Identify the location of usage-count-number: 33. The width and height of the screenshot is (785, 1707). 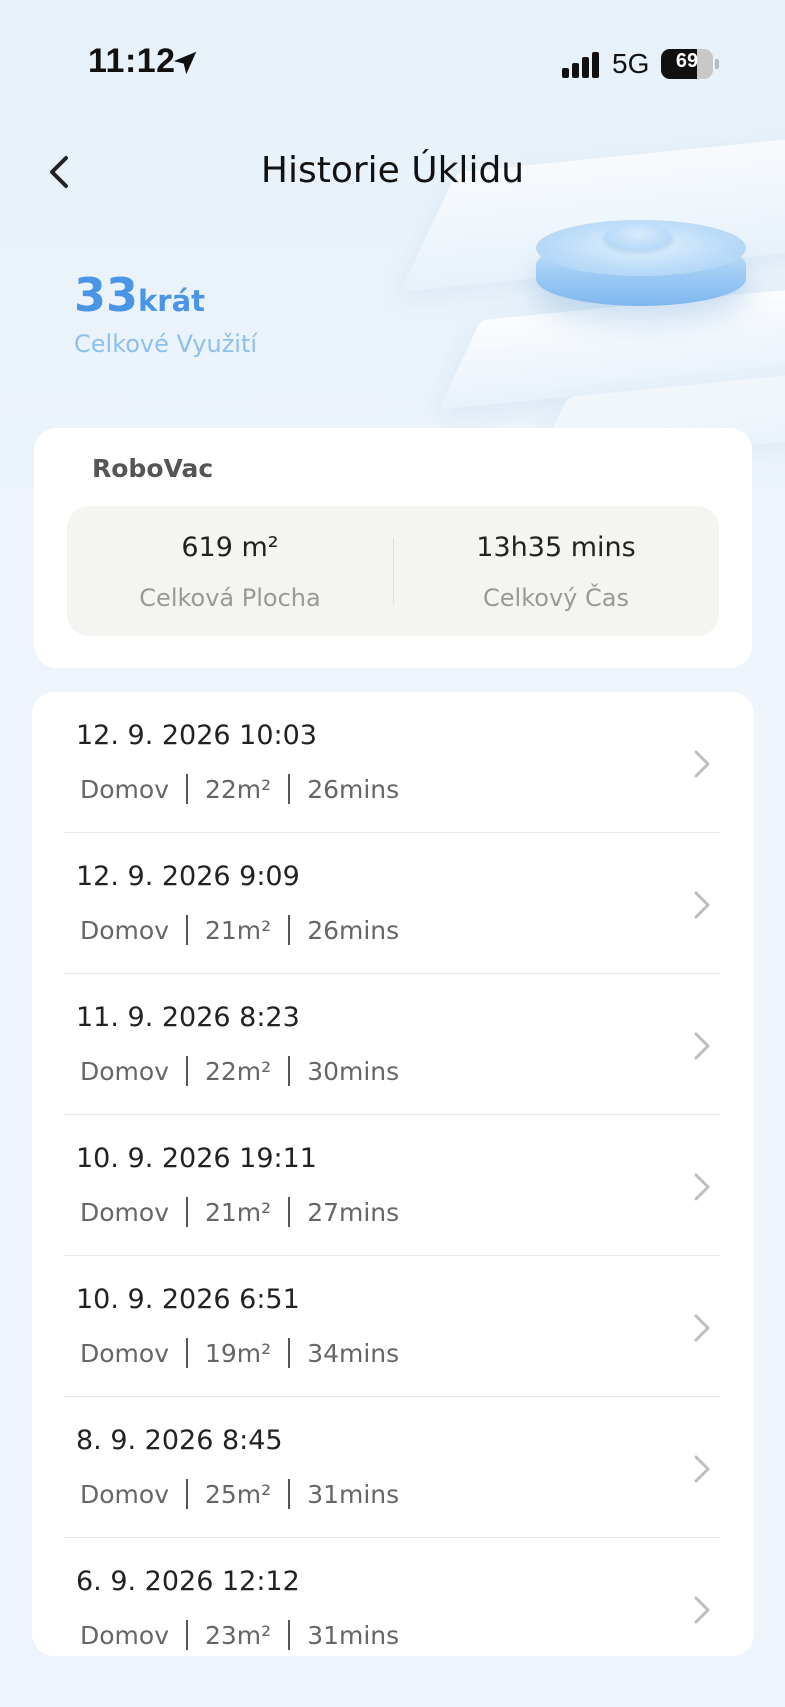
(106, 295).